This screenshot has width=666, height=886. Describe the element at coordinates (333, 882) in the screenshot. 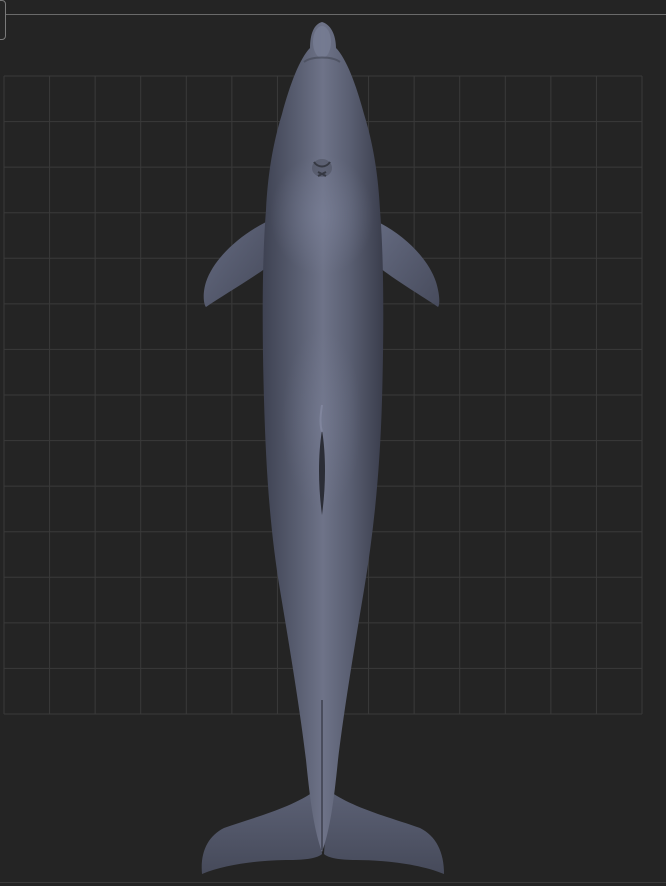

I see `viewport-bottom-border` at that location.